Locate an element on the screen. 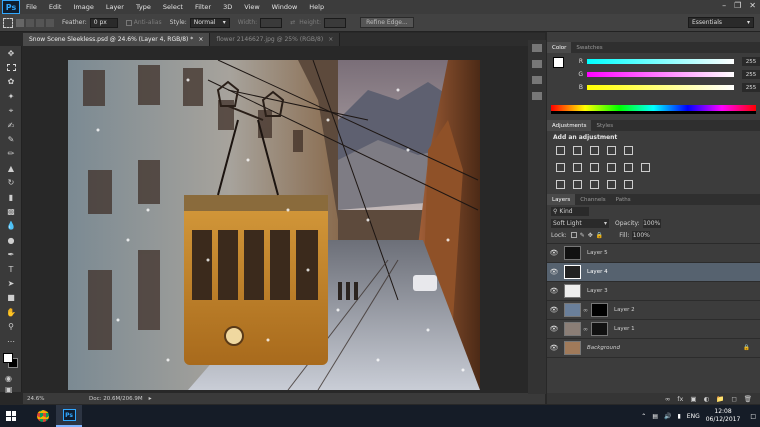 The height and width of the screenshot is (427, 760). restore-icon: ❐ is located at coordinates (737, 5).